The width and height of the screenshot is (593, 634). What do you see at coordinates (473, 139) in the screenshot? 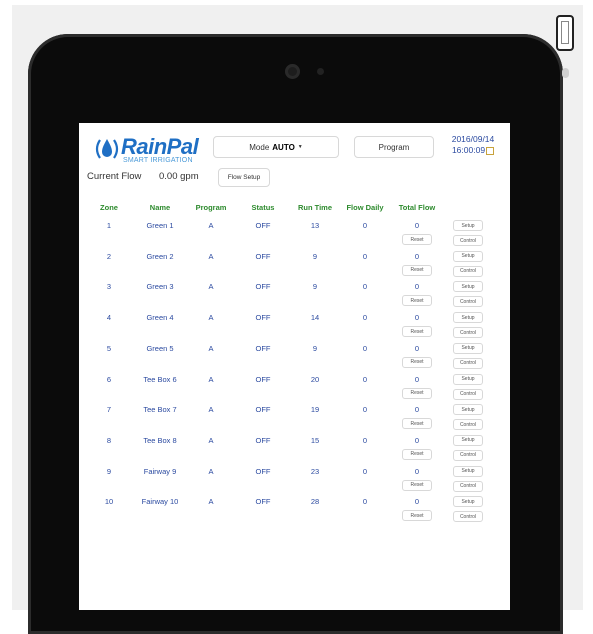
I see `date-text: 2016/09/14` at bounding box center [473, 139].